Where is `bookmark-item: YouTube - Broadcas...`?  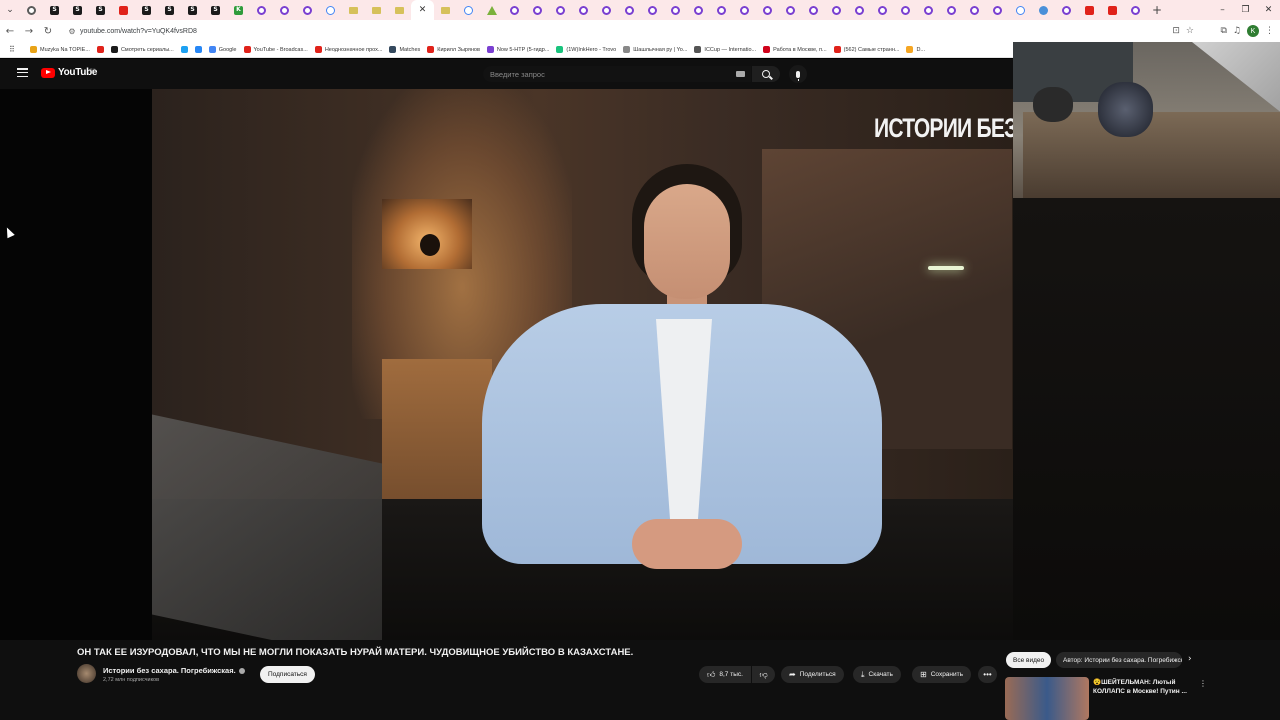 bookmark-item: YouTube - Broadcas... is located at coordinates (275, 49).